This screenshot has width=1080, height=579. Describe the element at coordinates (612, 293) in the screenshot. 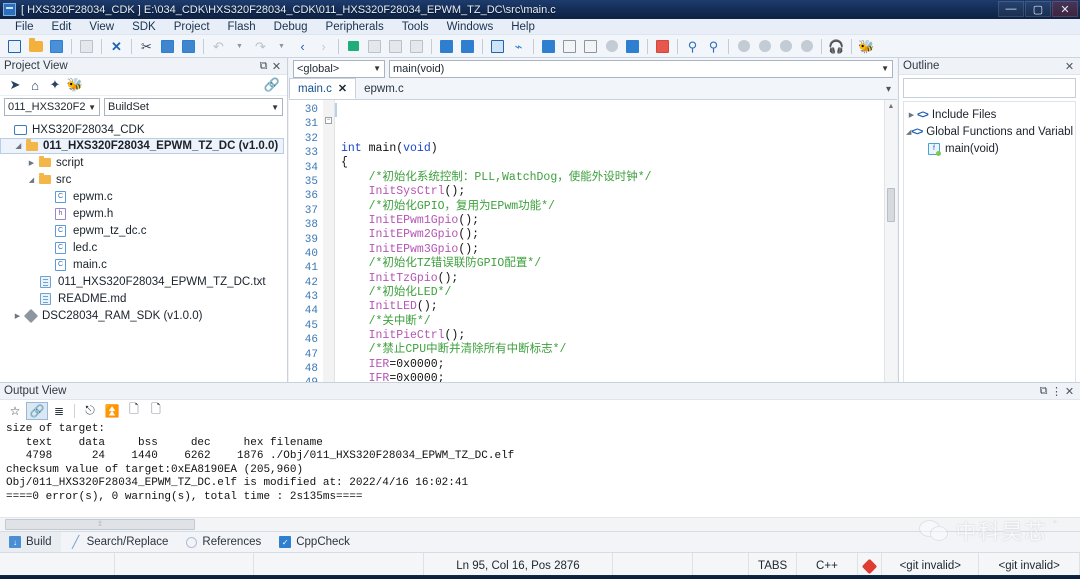

I see `code-line: /*初始化LED*/` at that location.